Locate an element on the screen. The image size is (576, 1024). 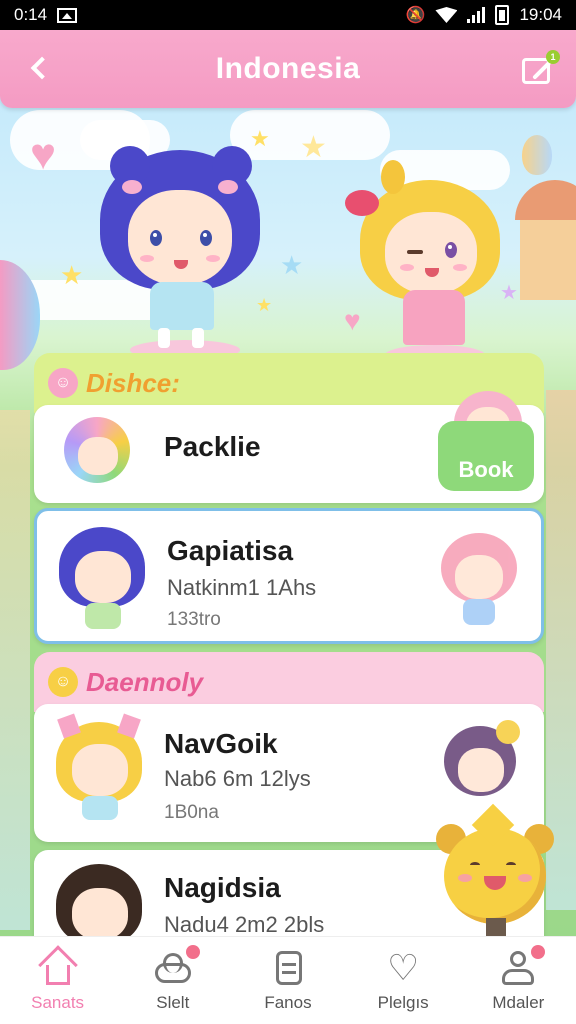
signal-icon is located at coordinates (476, 15).